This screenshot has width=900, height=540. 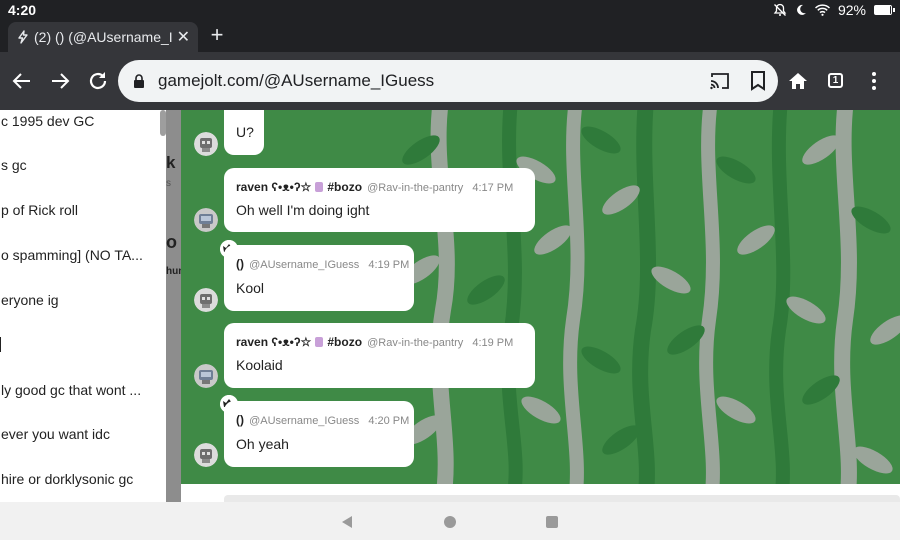 What do you see at coordinates (801, 9) in the screenshot?
I see `do-not-disturb-moon-icon` at bounding box center [801, 9].